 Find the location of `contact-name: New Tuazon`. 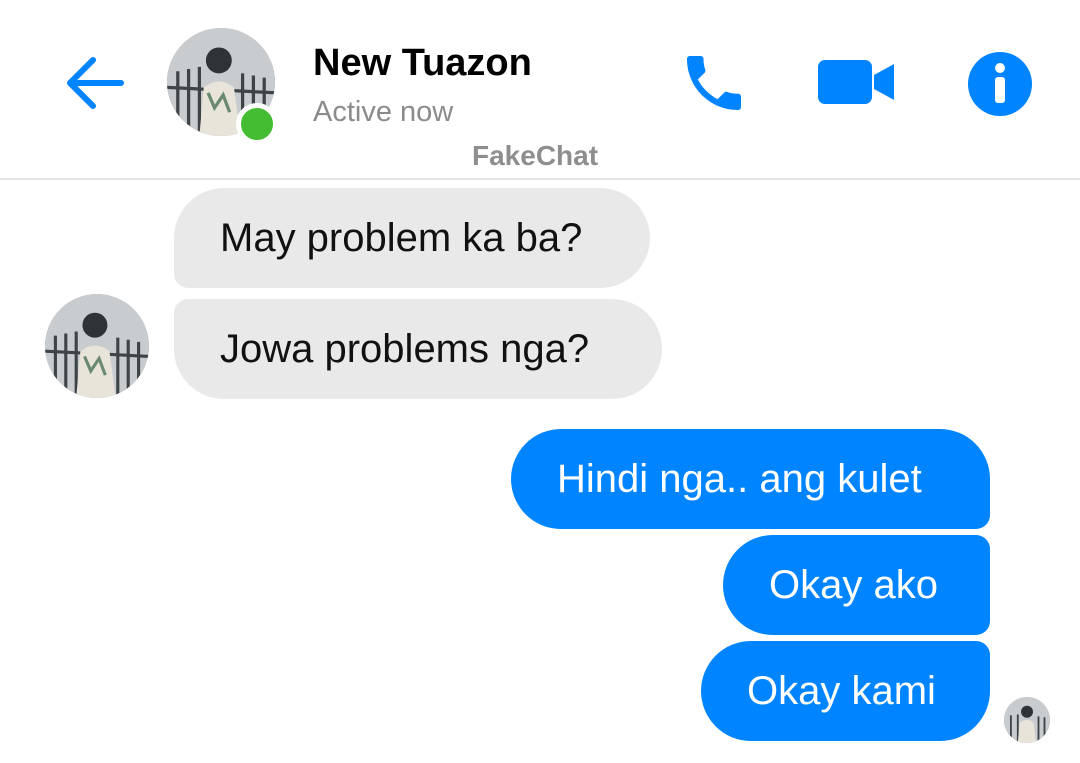

contact-name: New Tuazon is located at coordinates (422, 63).